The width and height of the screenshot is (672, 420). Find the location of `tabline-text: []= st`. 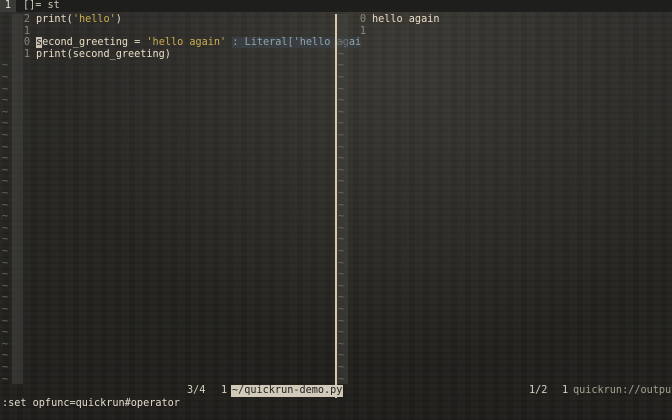

tabline-text: []= st is located at coordinates (41, 5).